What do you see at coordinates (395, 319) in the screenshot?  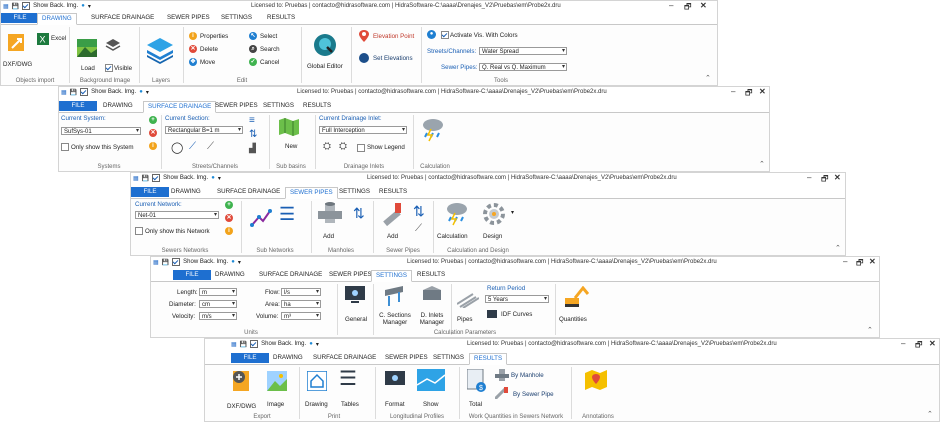 I see `c-sections-manager-button: C. Sections Manager` at bounding box center [395, 319].